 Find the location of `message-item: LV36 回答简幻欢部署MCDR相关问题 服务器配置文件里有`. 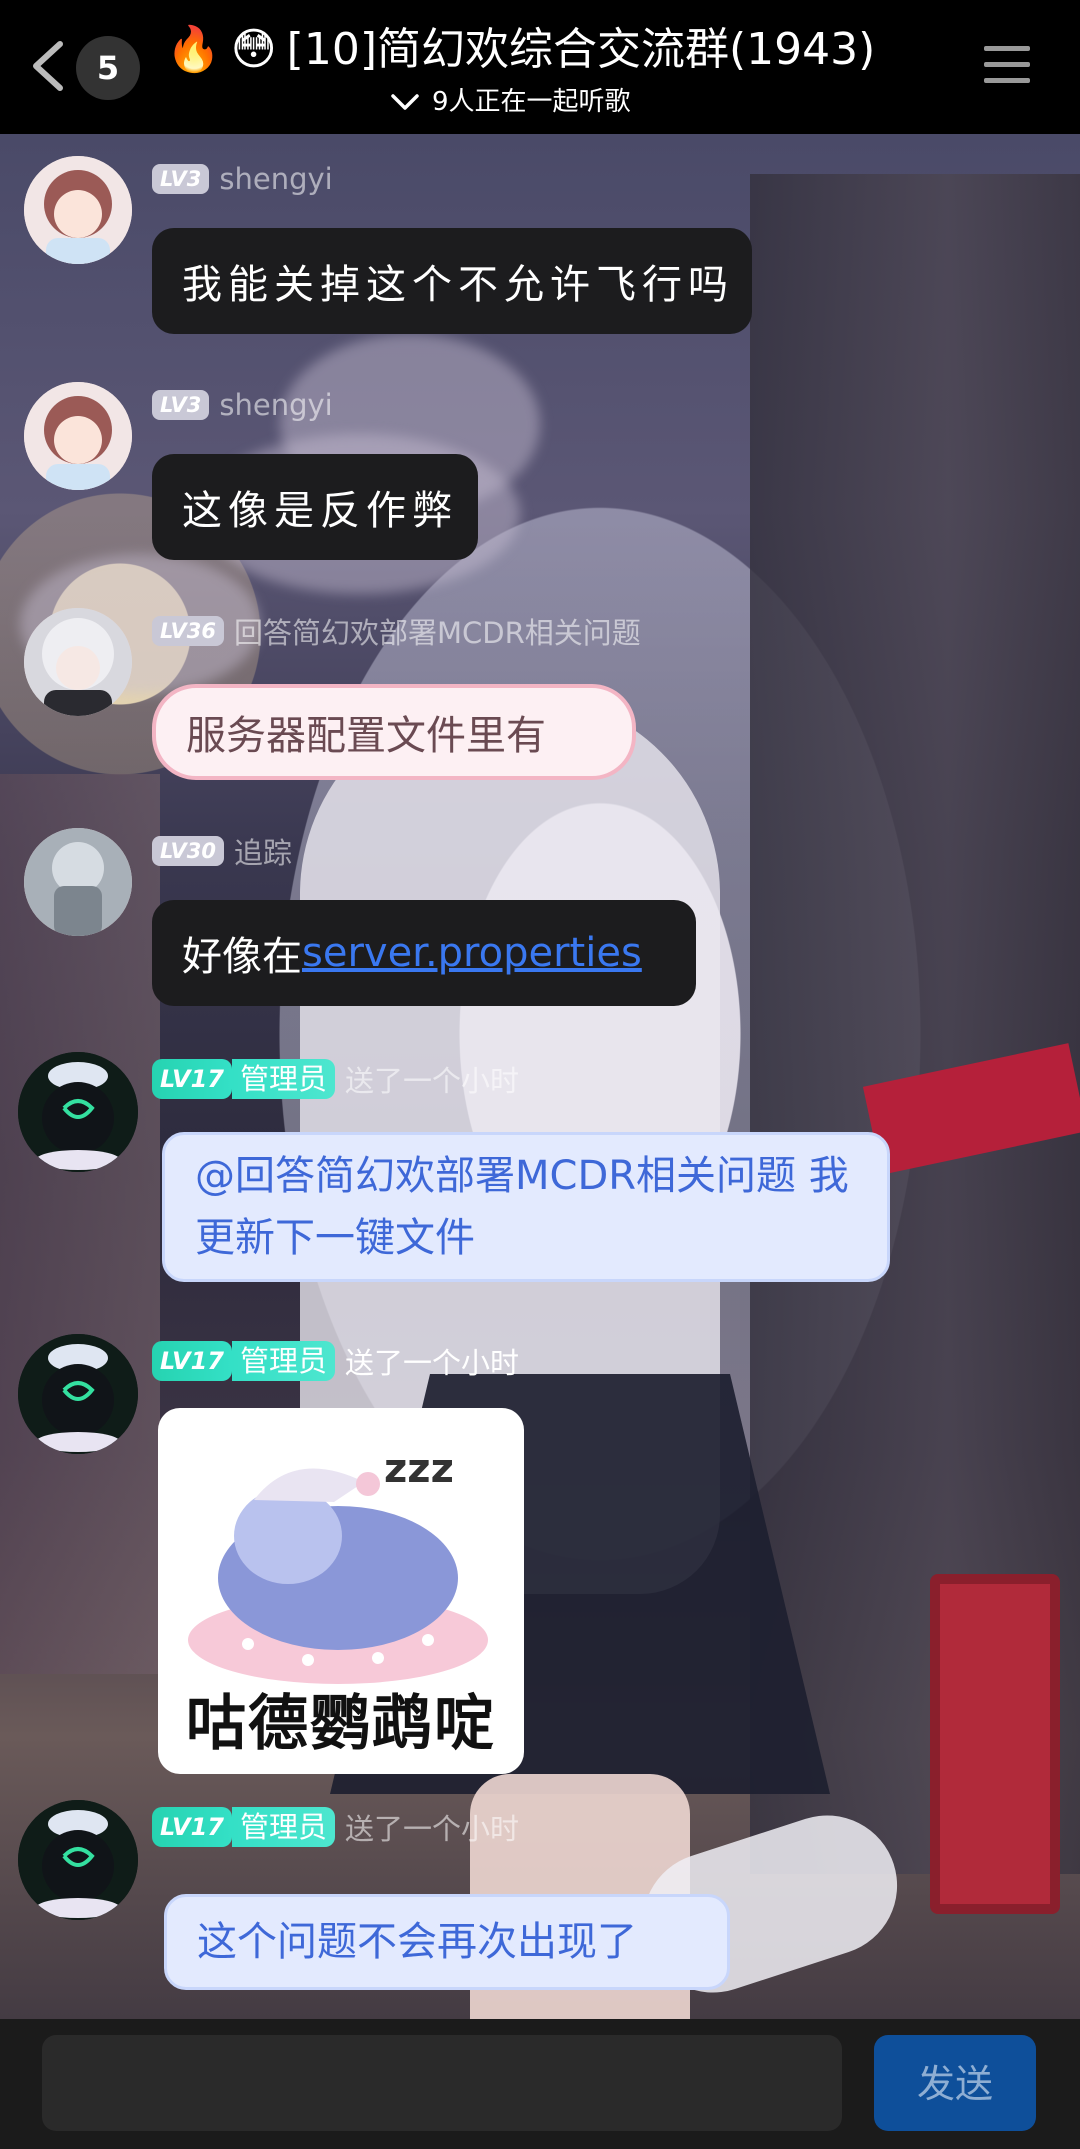

message-item: LV36 回答简幻欢部署MCDR相关问题 服务器配置文件里有 is located at coordinates (540, 698).